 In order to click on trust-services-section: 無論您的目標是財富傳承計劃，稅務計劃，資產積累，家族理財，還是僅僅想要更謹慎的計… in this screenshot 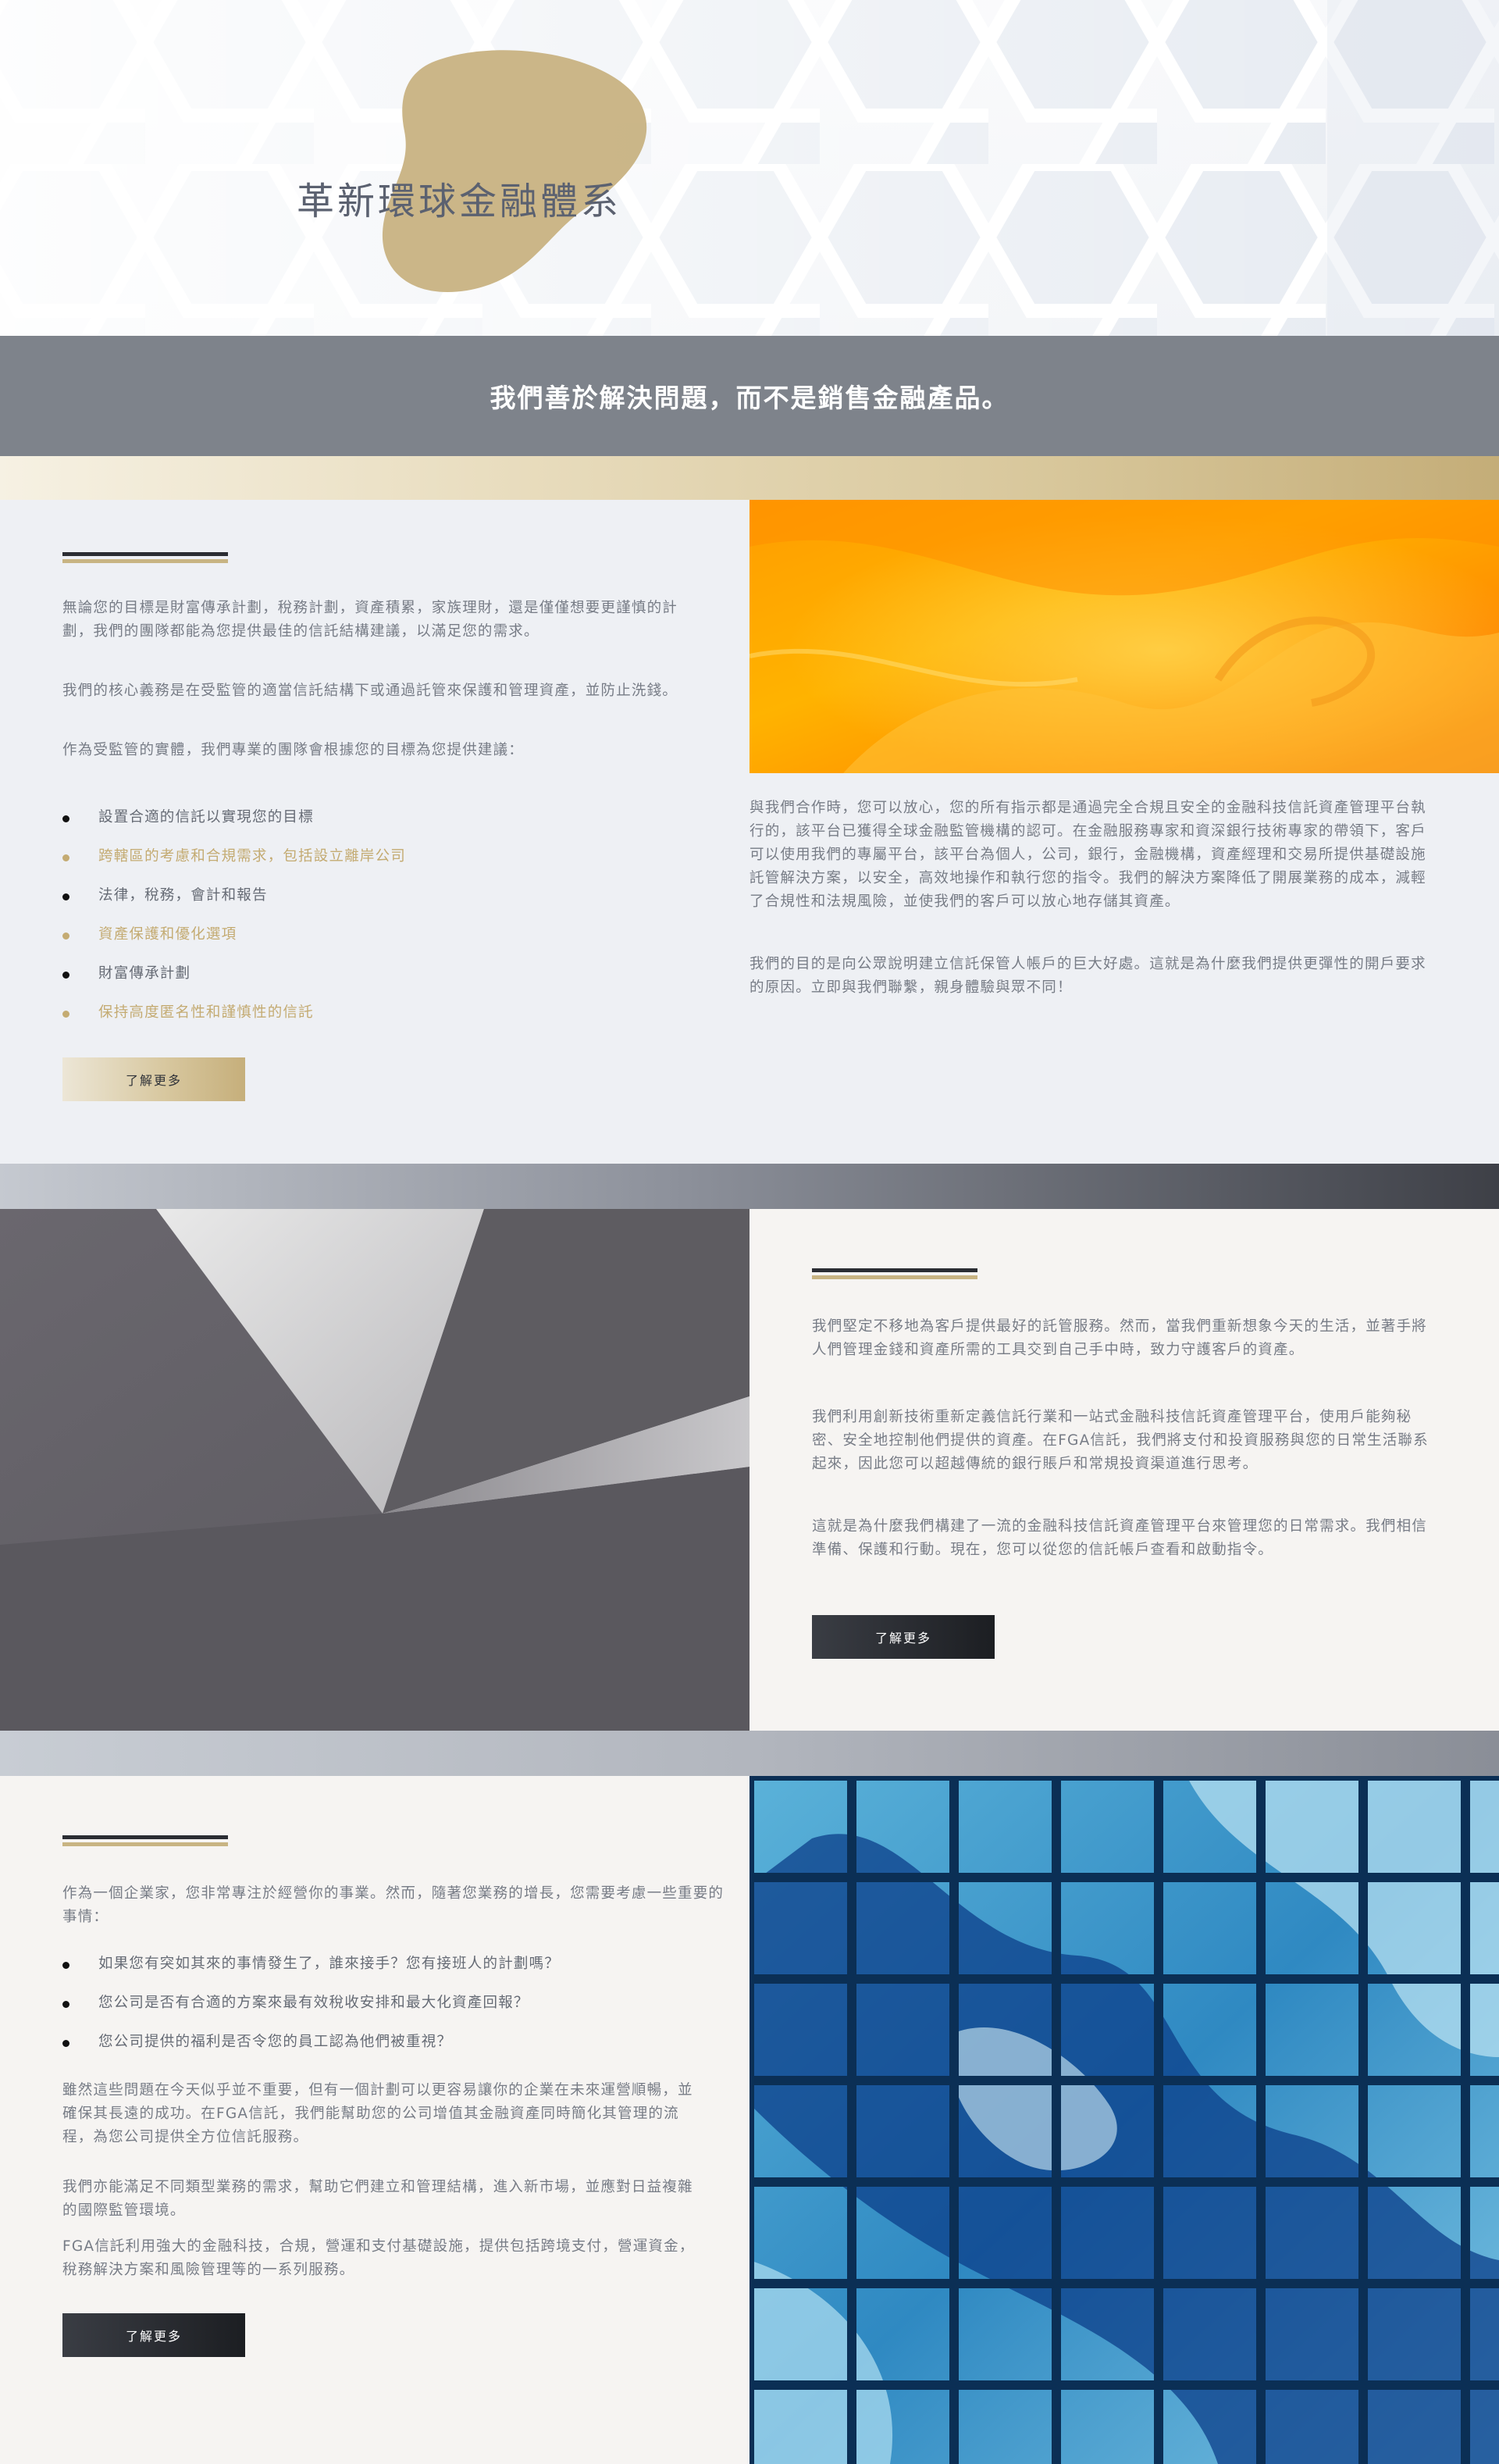, I will do `click(375, 832)`.